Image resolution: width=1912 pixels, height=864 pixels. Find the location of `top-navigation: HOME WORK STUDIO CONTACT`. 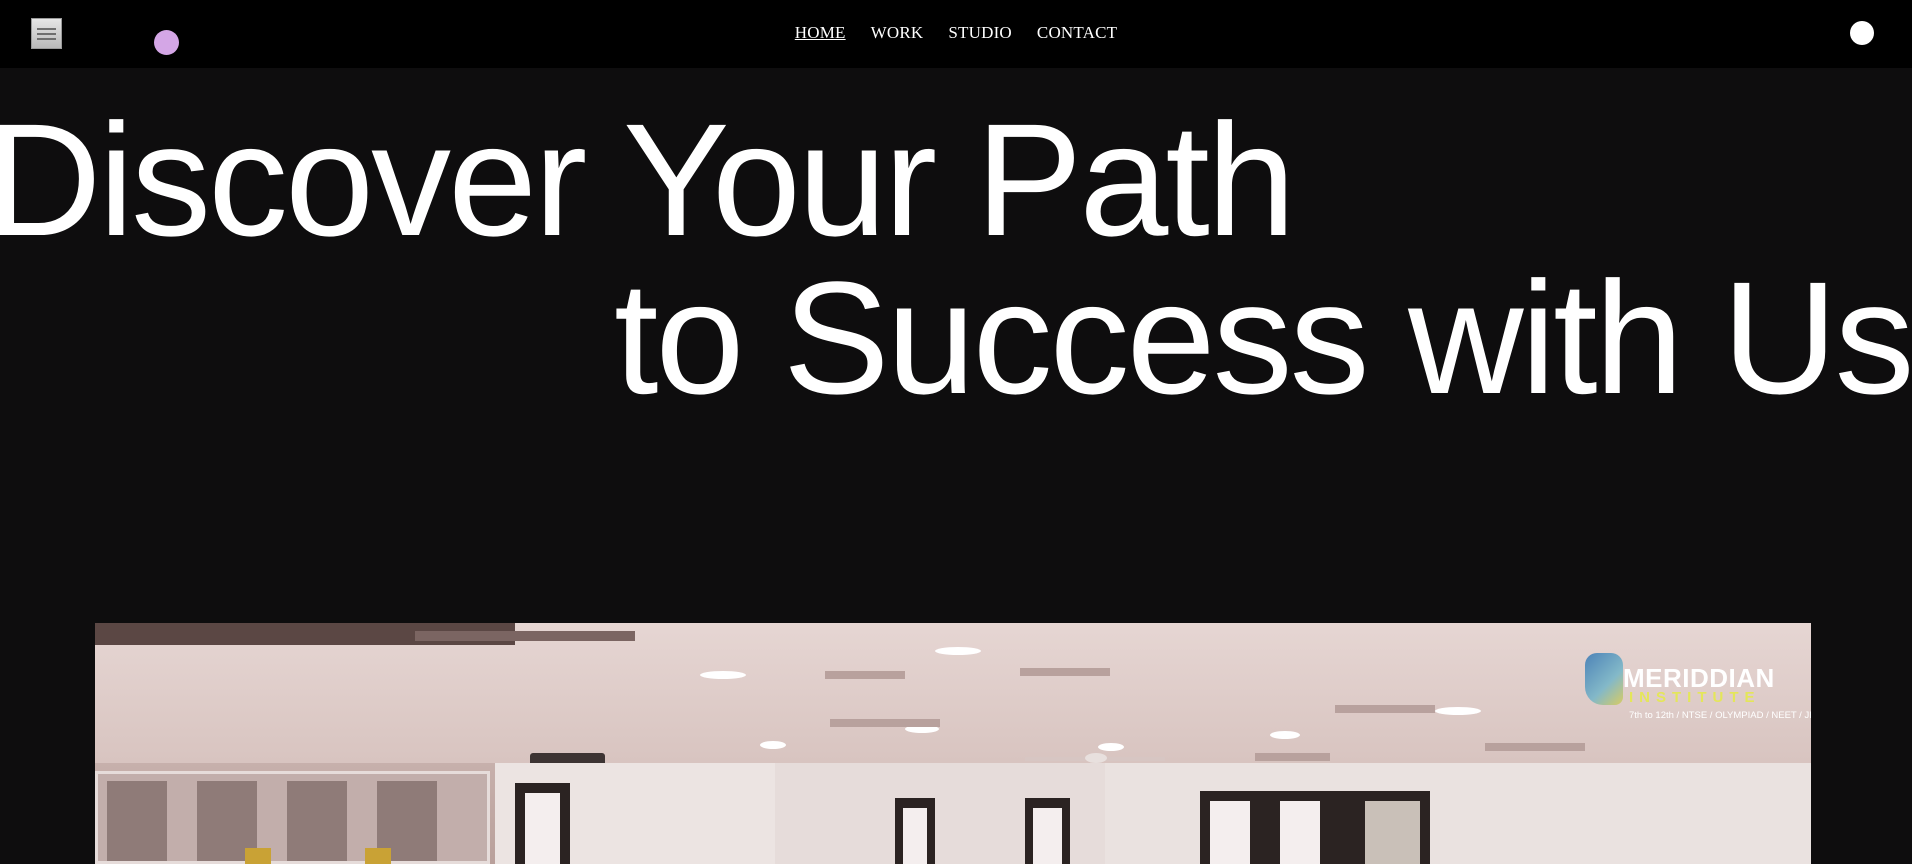

top-navigation: HOME WORK STUDIO CONTACT is located at coordinates (956, 34).